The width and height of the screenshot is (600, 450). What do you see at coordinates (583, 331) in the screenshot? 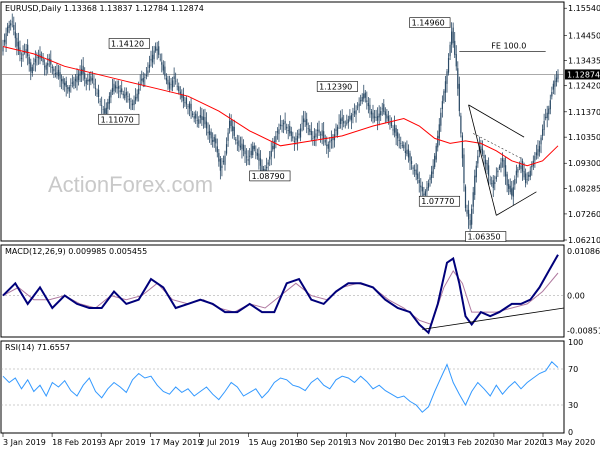
I see `macd-tick-label: -0.008516` at bounding box center [583, 331].